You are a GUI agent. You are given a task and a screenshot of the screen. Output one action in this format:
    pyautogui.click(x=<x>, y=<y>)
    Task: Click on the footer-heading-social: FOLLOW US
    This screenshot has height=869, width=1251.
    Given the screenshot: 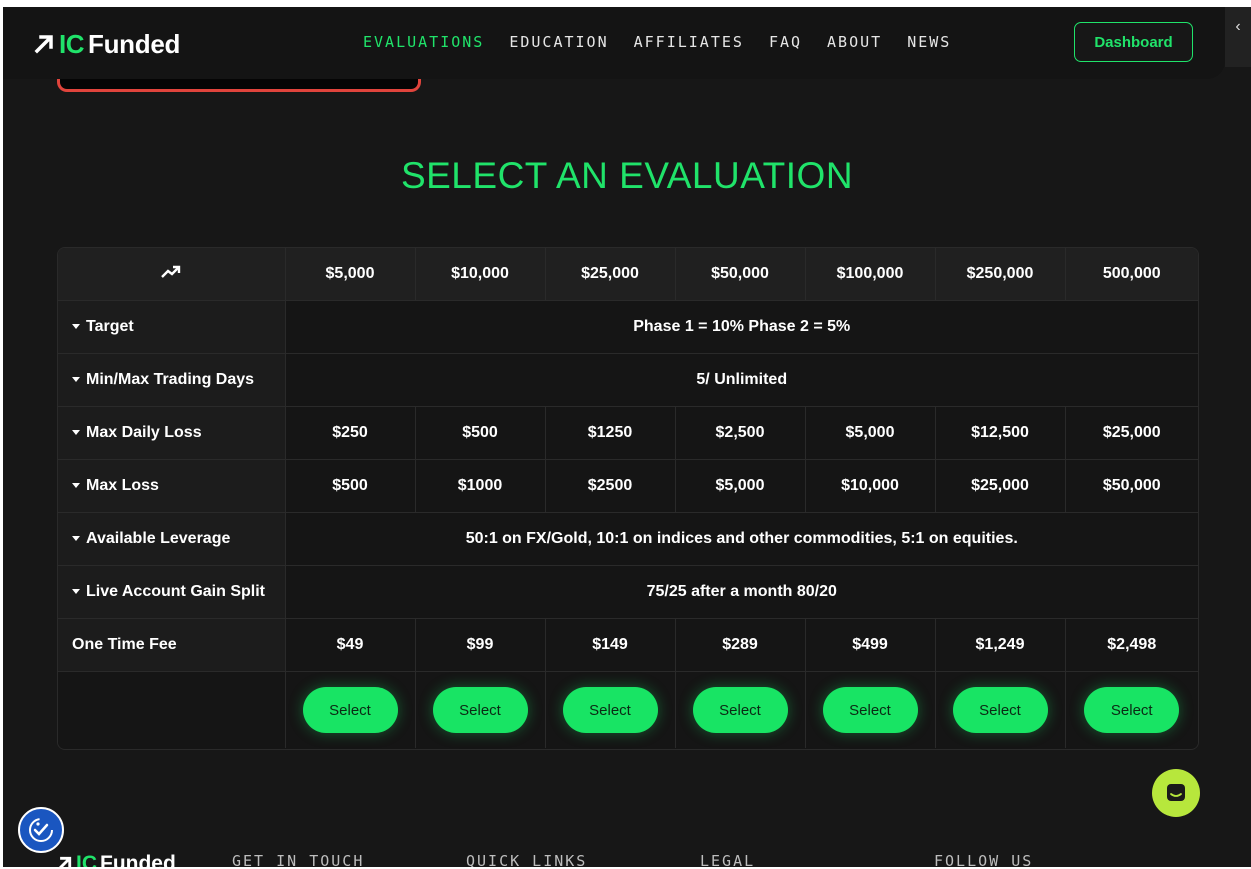 What is the action you would take?
    pyautogui.click(x=984, y=859)
    